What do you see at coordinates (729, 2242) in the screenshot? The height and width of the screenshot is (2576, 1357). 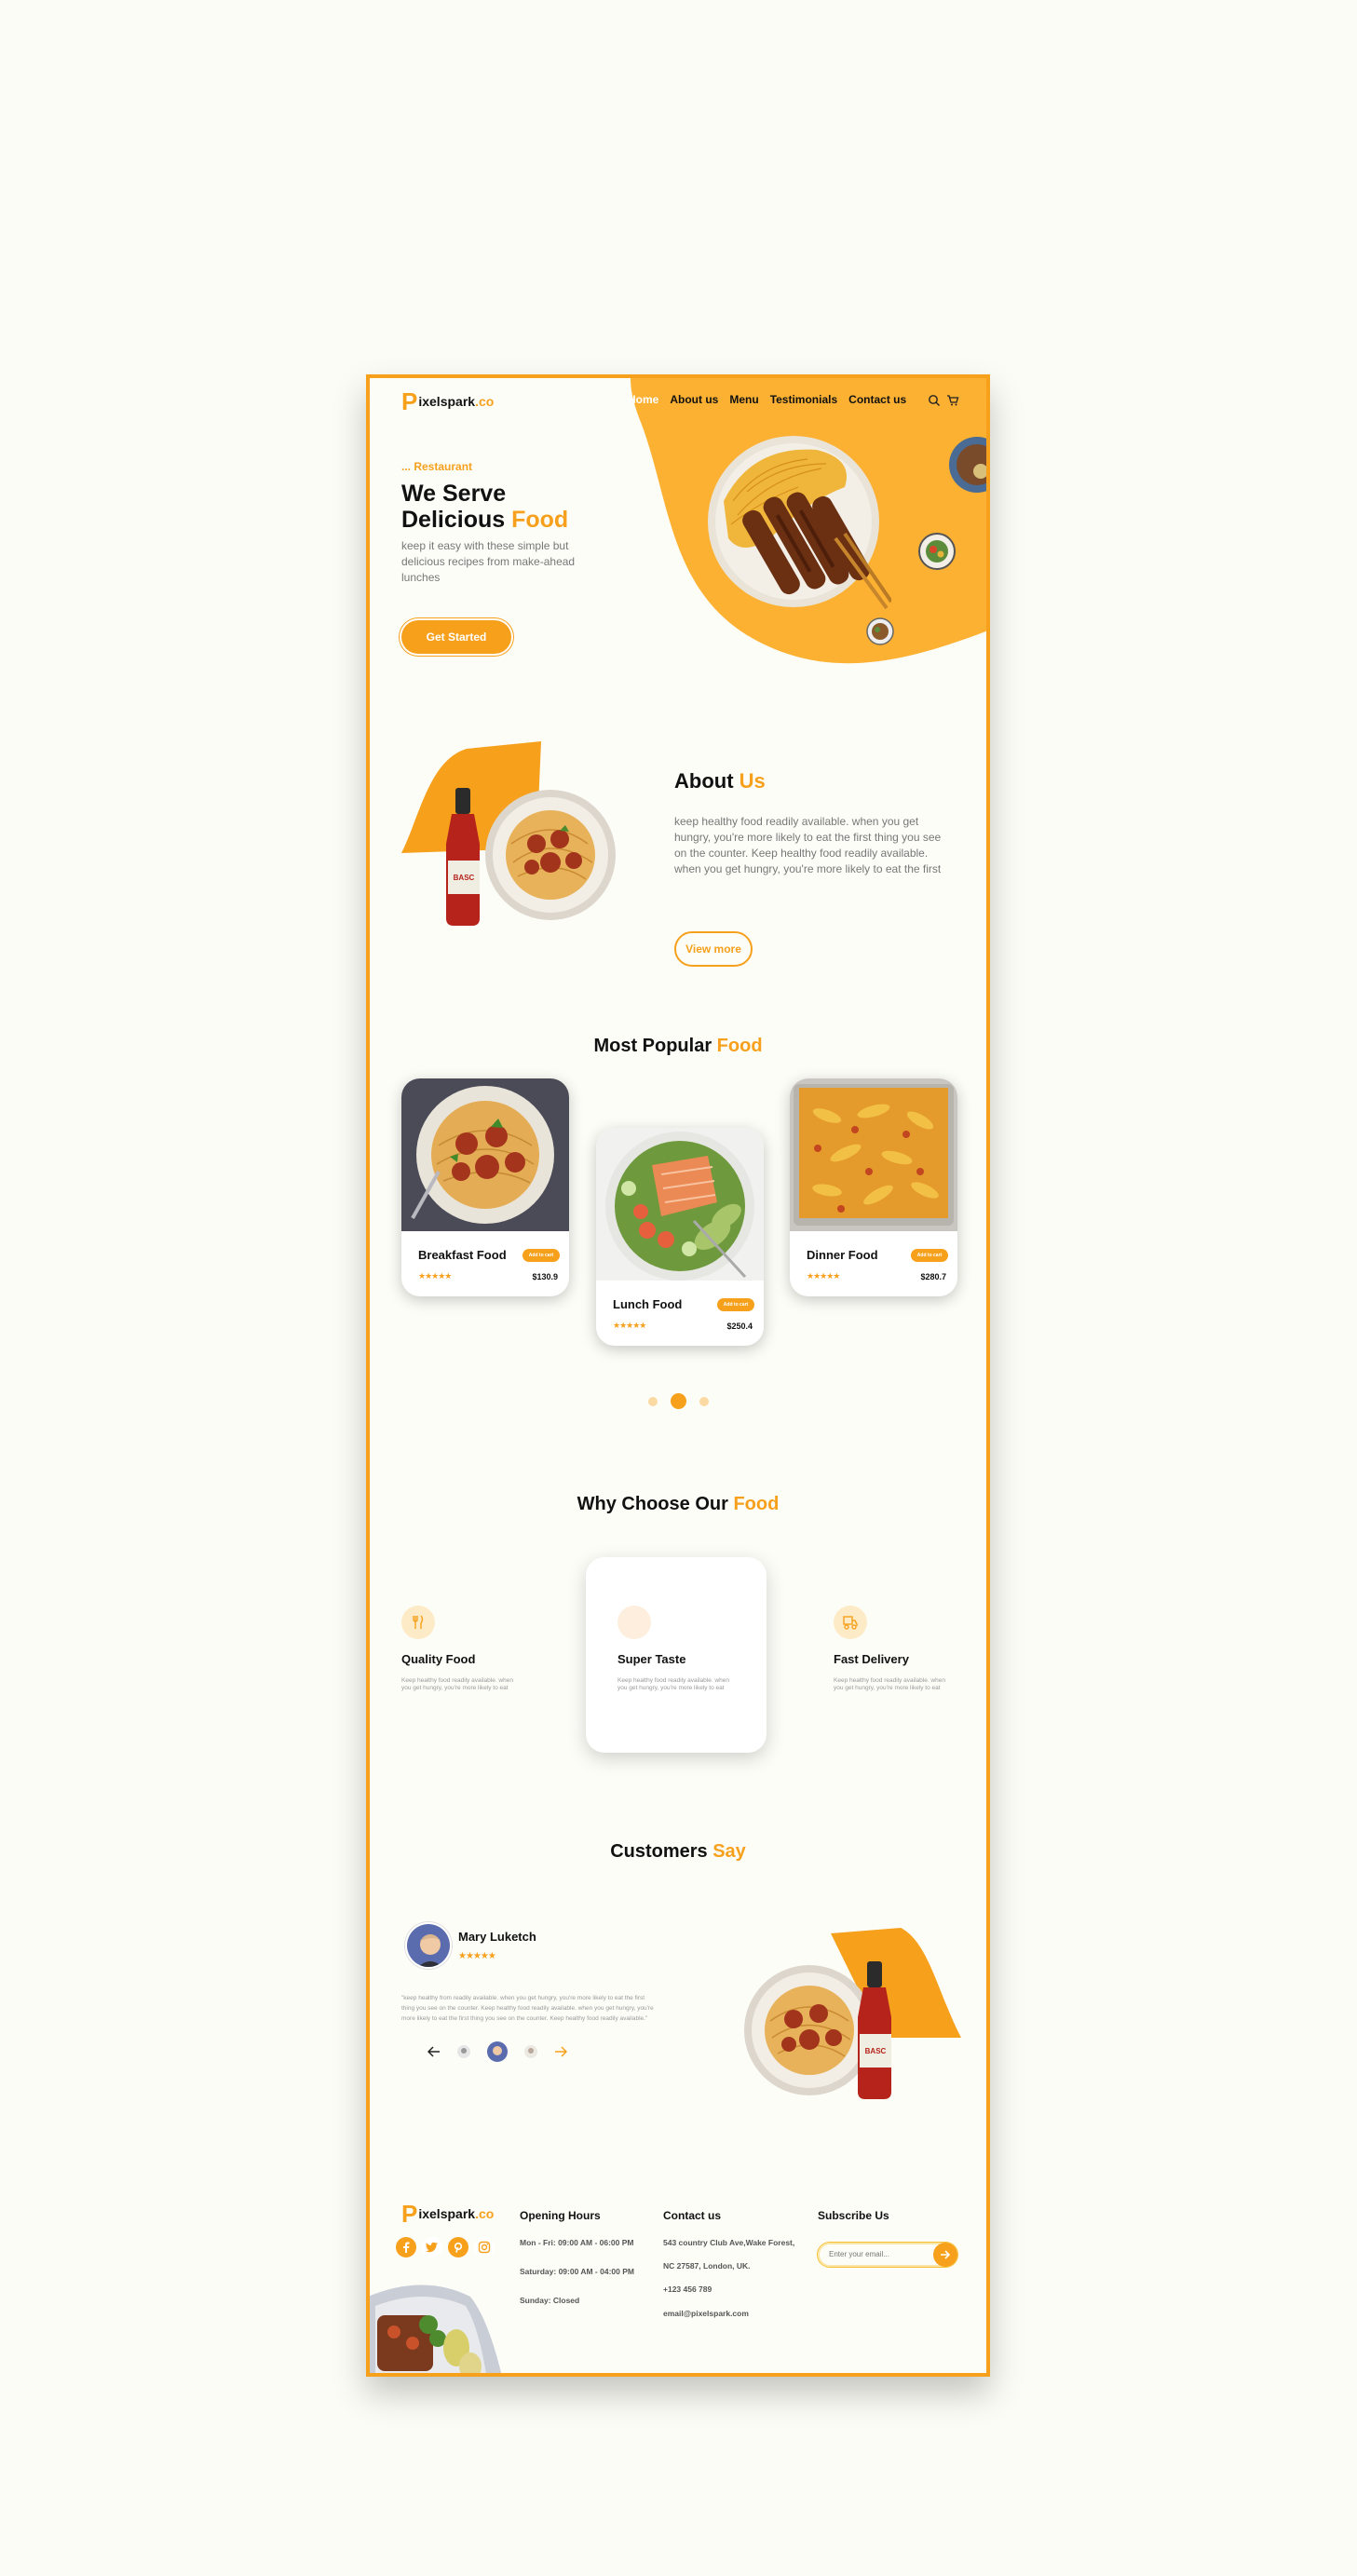 I see `contact-address-line1: 543 country Club Ave,Wake Forest,` at bounding box center [729, 2242].